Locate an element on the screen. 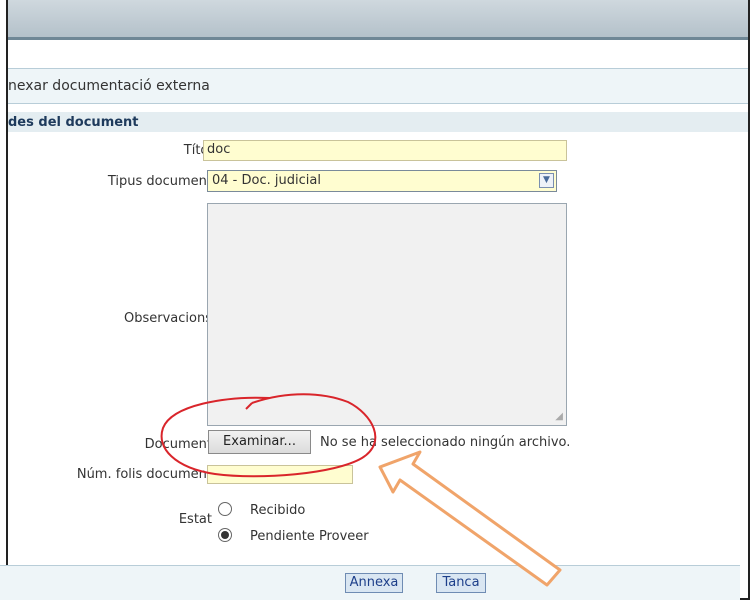 The width and height of the screenshot is (754, 600). tanca-button: Tanca is located at coordinates (461, 583).